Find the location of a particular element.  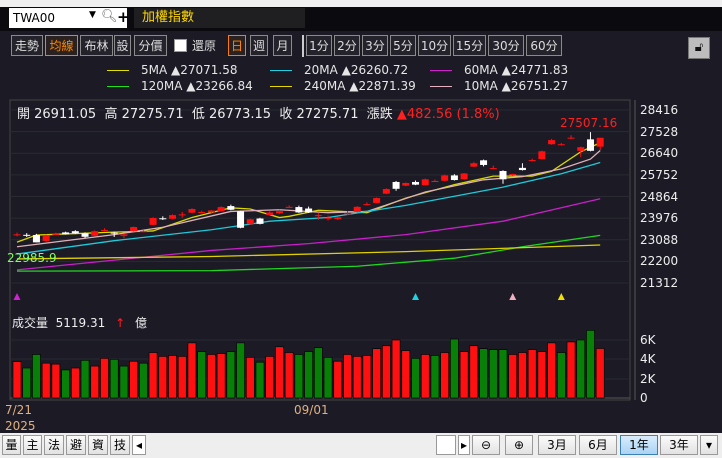

zoom-out-icon: ⊖ is located at coordinates (486, 445).